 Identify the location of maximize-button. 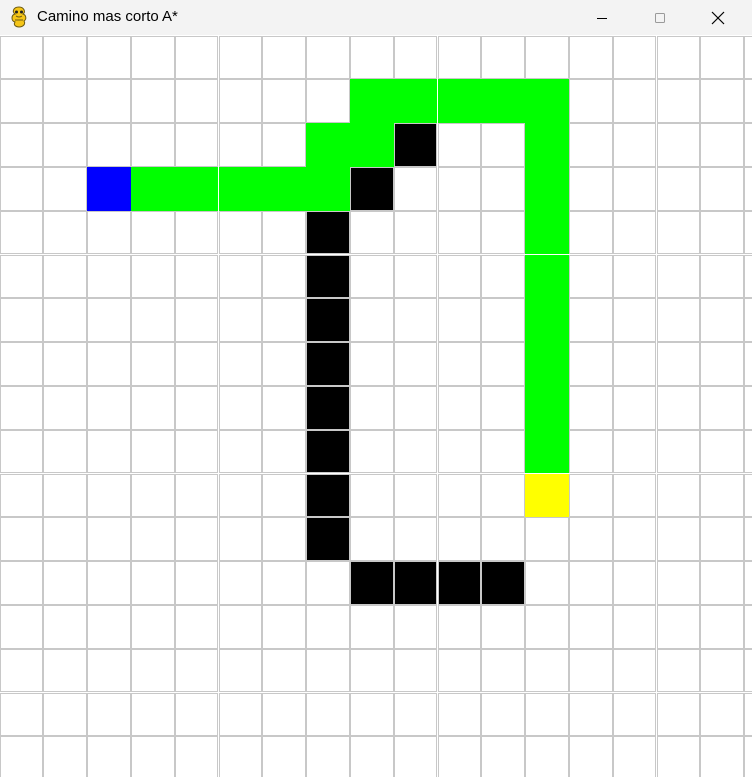
(660, 17).